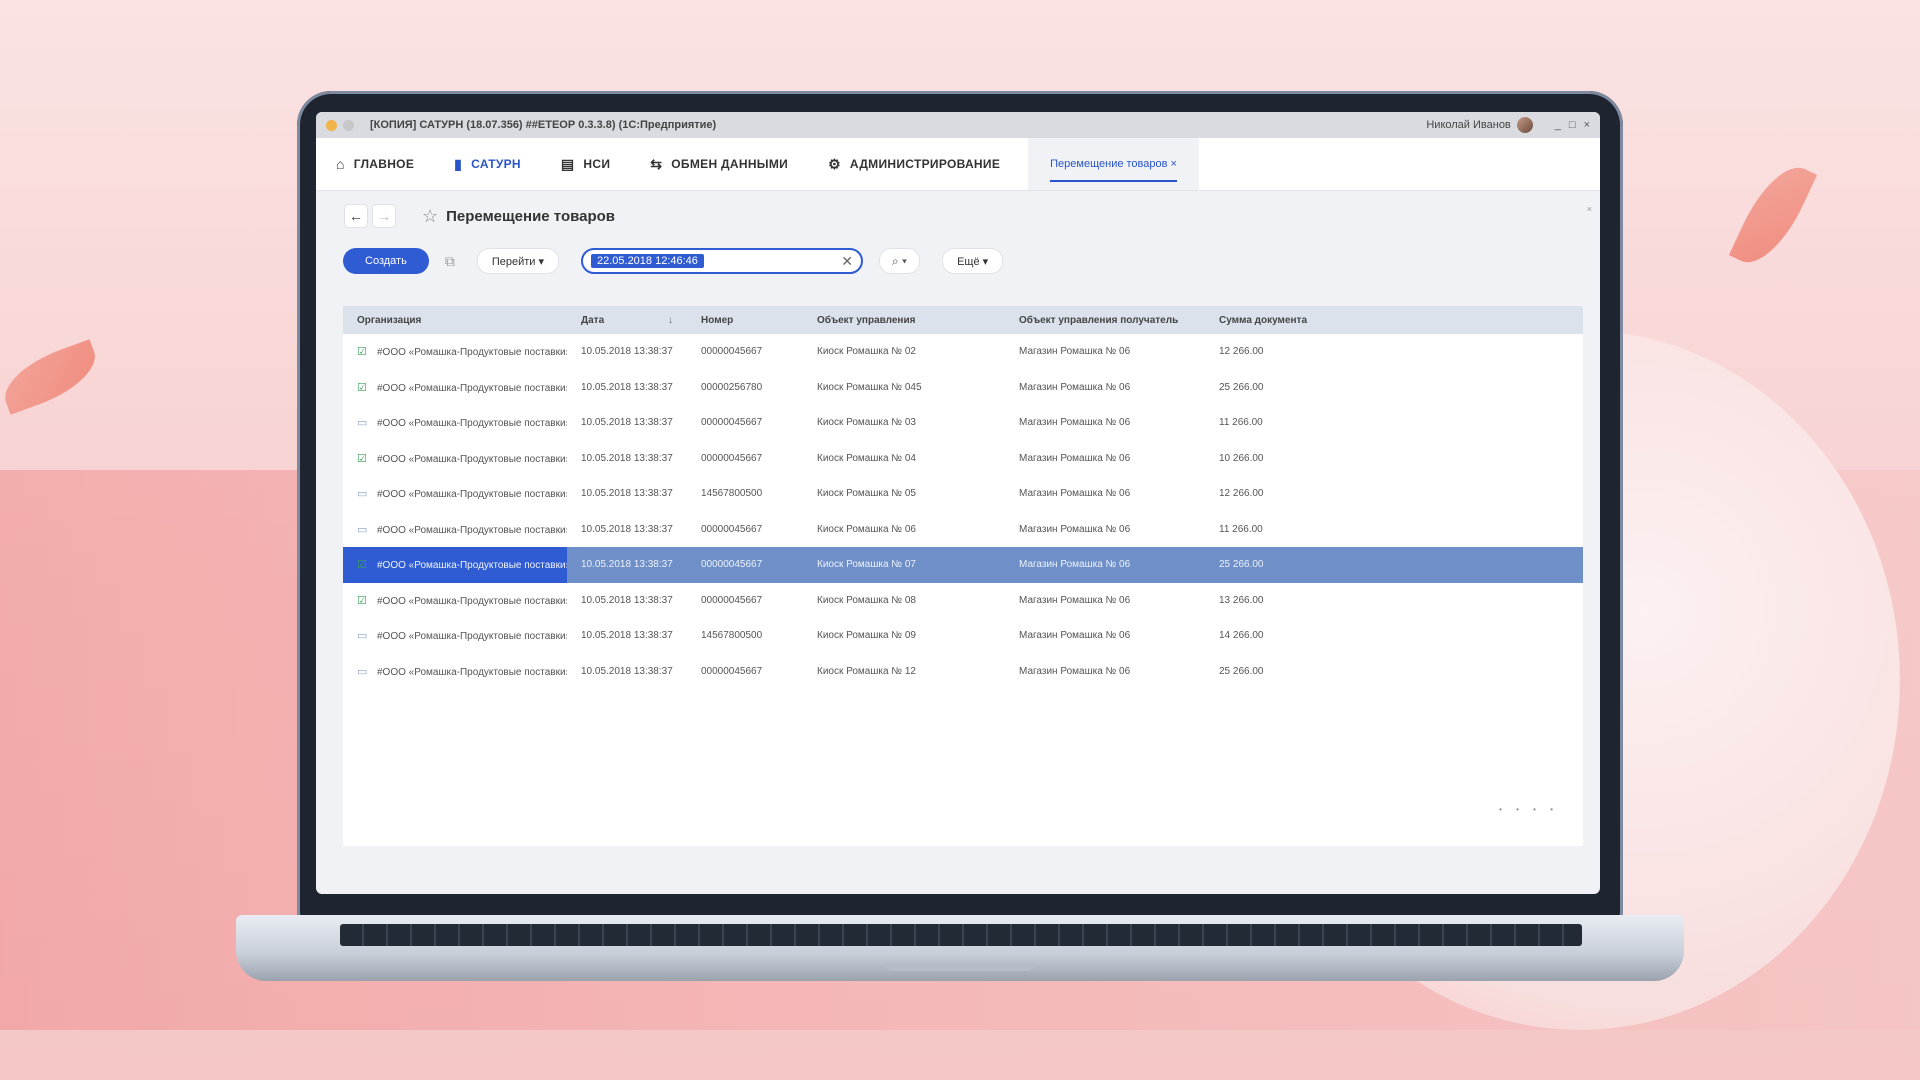 The image size is (1920, 1080). I want to click on nav-item-administration: ⚙ АДМИНИСТРИРОВАНИЕ, so click(914, 164).